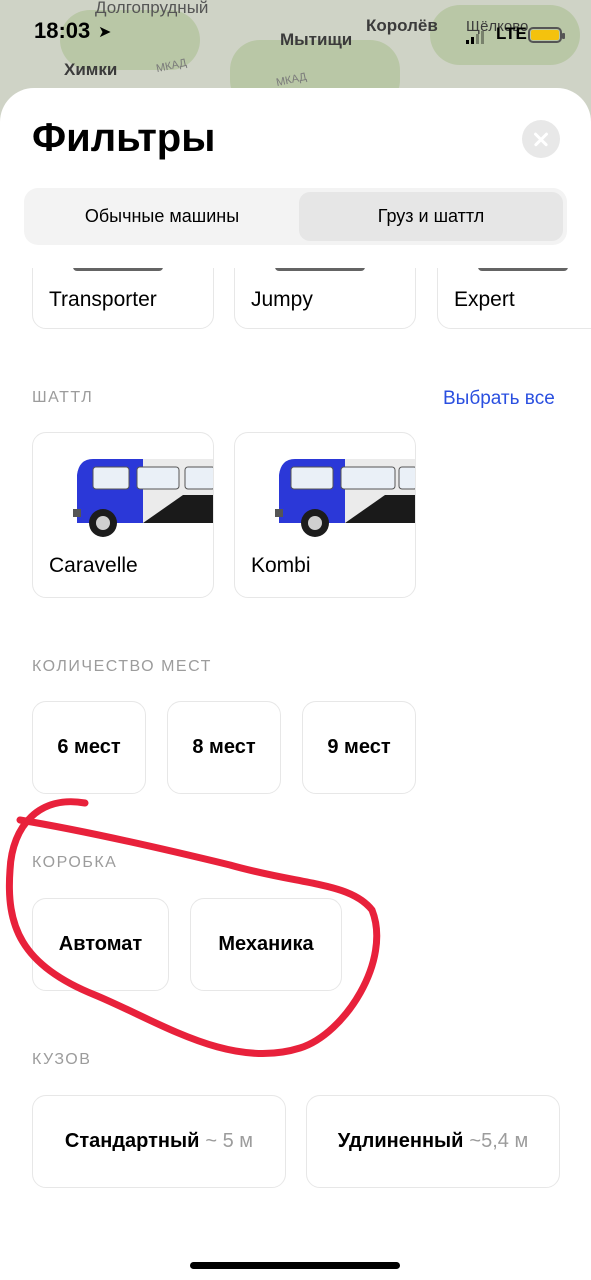 The height and width of the screenshot is (1280, 591). Describe the element at coordinates (162, 216) in the screenshot. I see `tab-regular-cars: Обычные машины` at that location.